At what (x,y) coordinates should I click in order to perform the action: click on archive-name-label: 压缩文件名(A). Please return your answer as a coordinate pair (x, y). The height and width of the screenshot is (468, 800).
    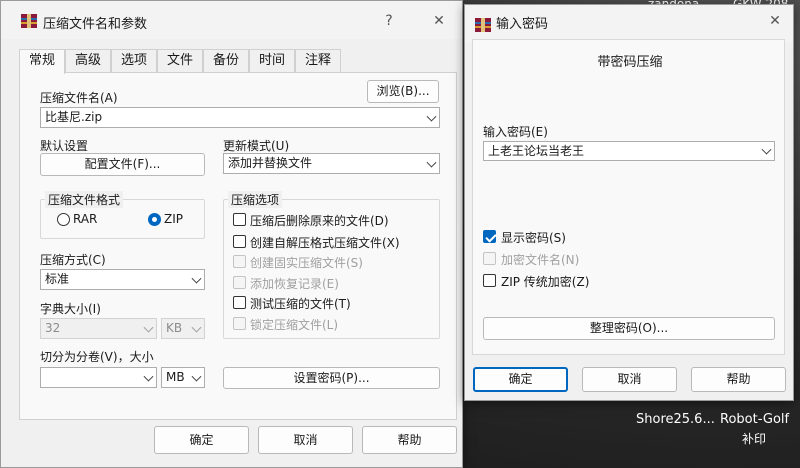
    Looking at the image, I should click on (79, 98).